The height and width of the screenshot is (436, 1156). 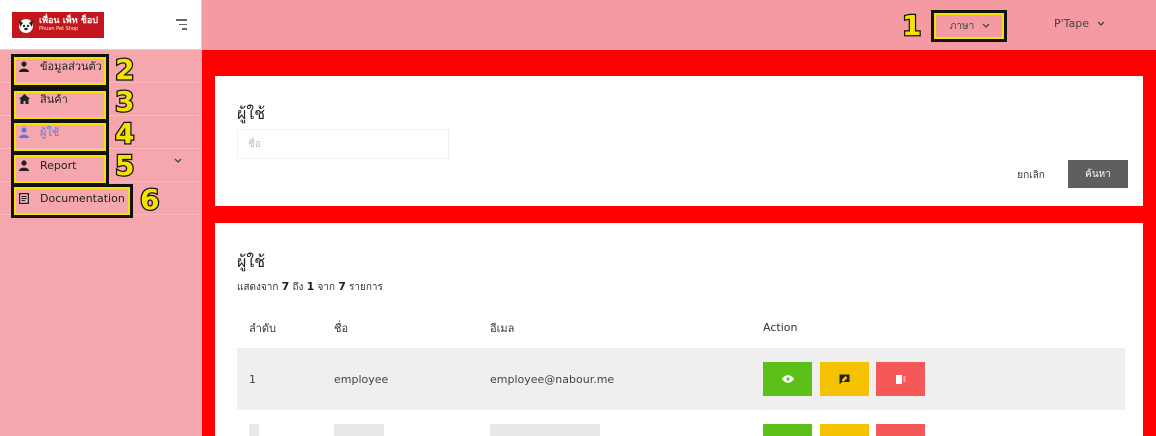 I want to click on column-header-name: ชื่อ, so click(x=412, y=328).